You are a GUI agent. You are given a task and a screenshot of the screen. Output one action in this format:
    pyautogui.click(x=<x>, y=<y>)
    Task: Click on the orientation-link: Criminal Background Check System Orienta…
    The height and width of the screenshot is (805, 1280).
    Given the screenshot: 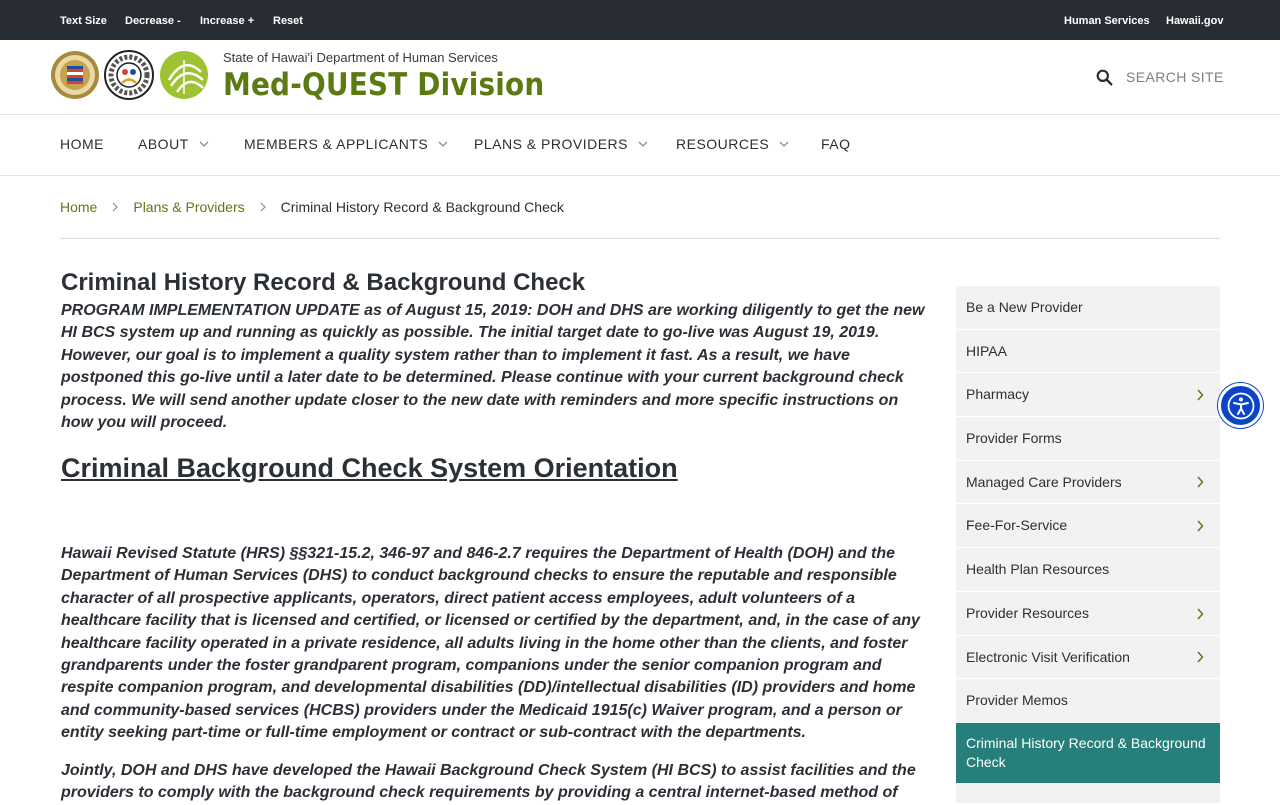 What is the action you would take?
    pyautogui.click(x=369, y=468)
    